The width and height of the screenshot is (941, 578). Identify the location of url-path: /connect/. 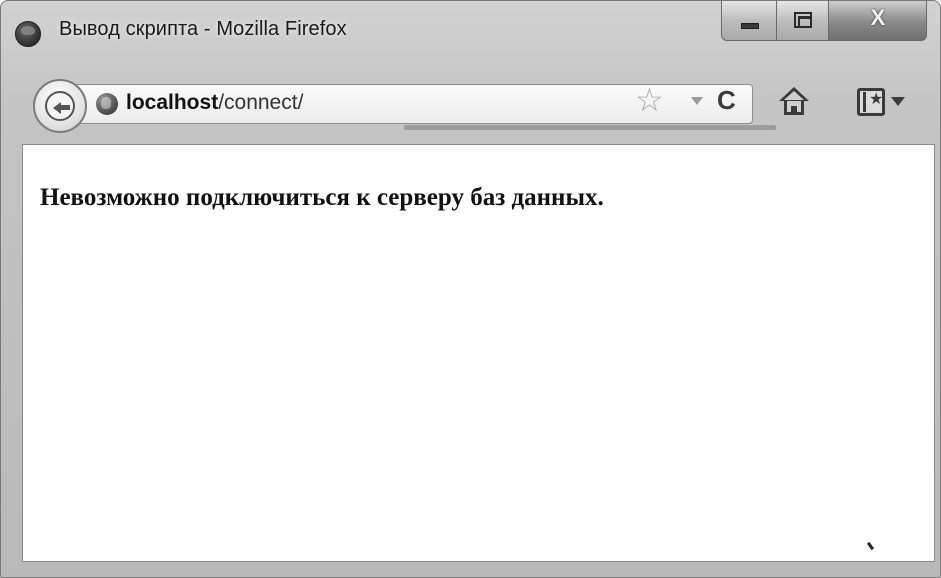
(261, 102).